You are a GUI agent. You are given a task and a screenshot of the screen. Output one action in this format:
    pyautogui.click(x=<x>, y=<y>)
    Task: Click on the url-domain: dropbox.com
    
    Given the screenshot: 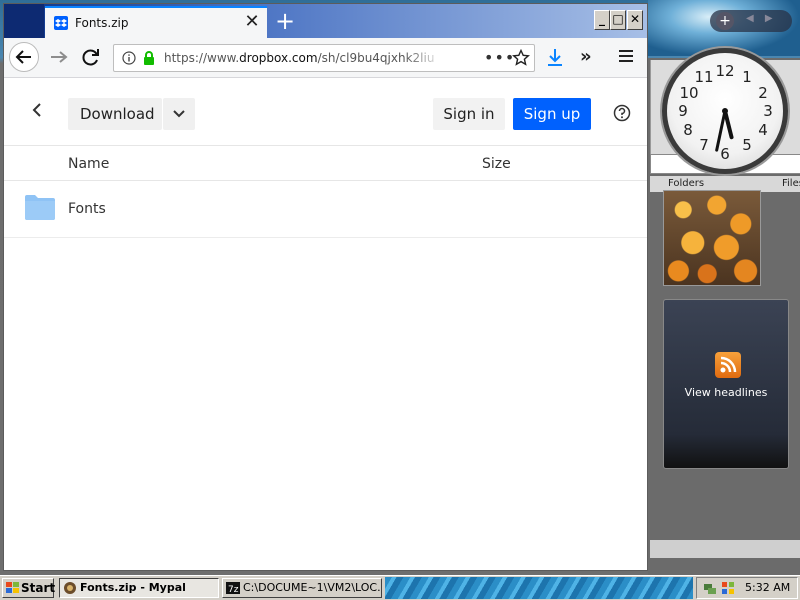 What is the action you would take?
    pyautogui.click(x=278, y=58)
    